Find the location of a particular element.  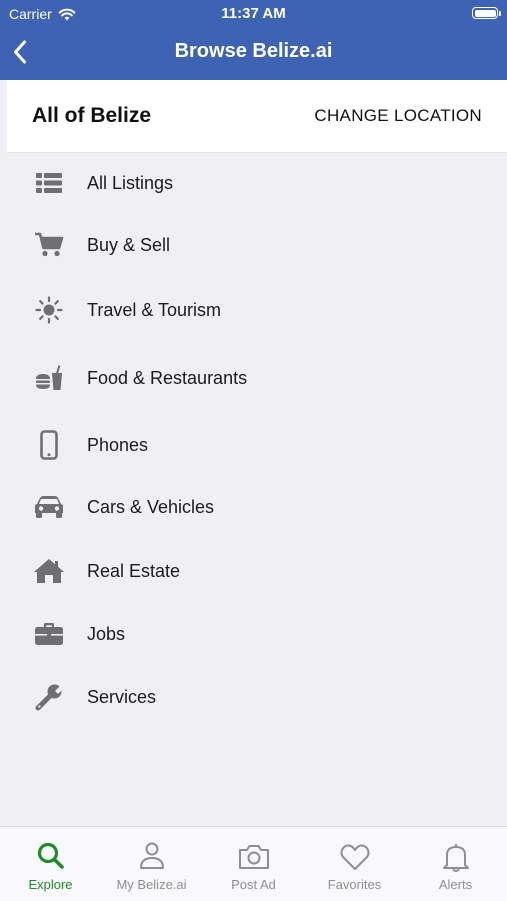

nav-bar: Browse Belize.ai is located at coordinates (253, 54).